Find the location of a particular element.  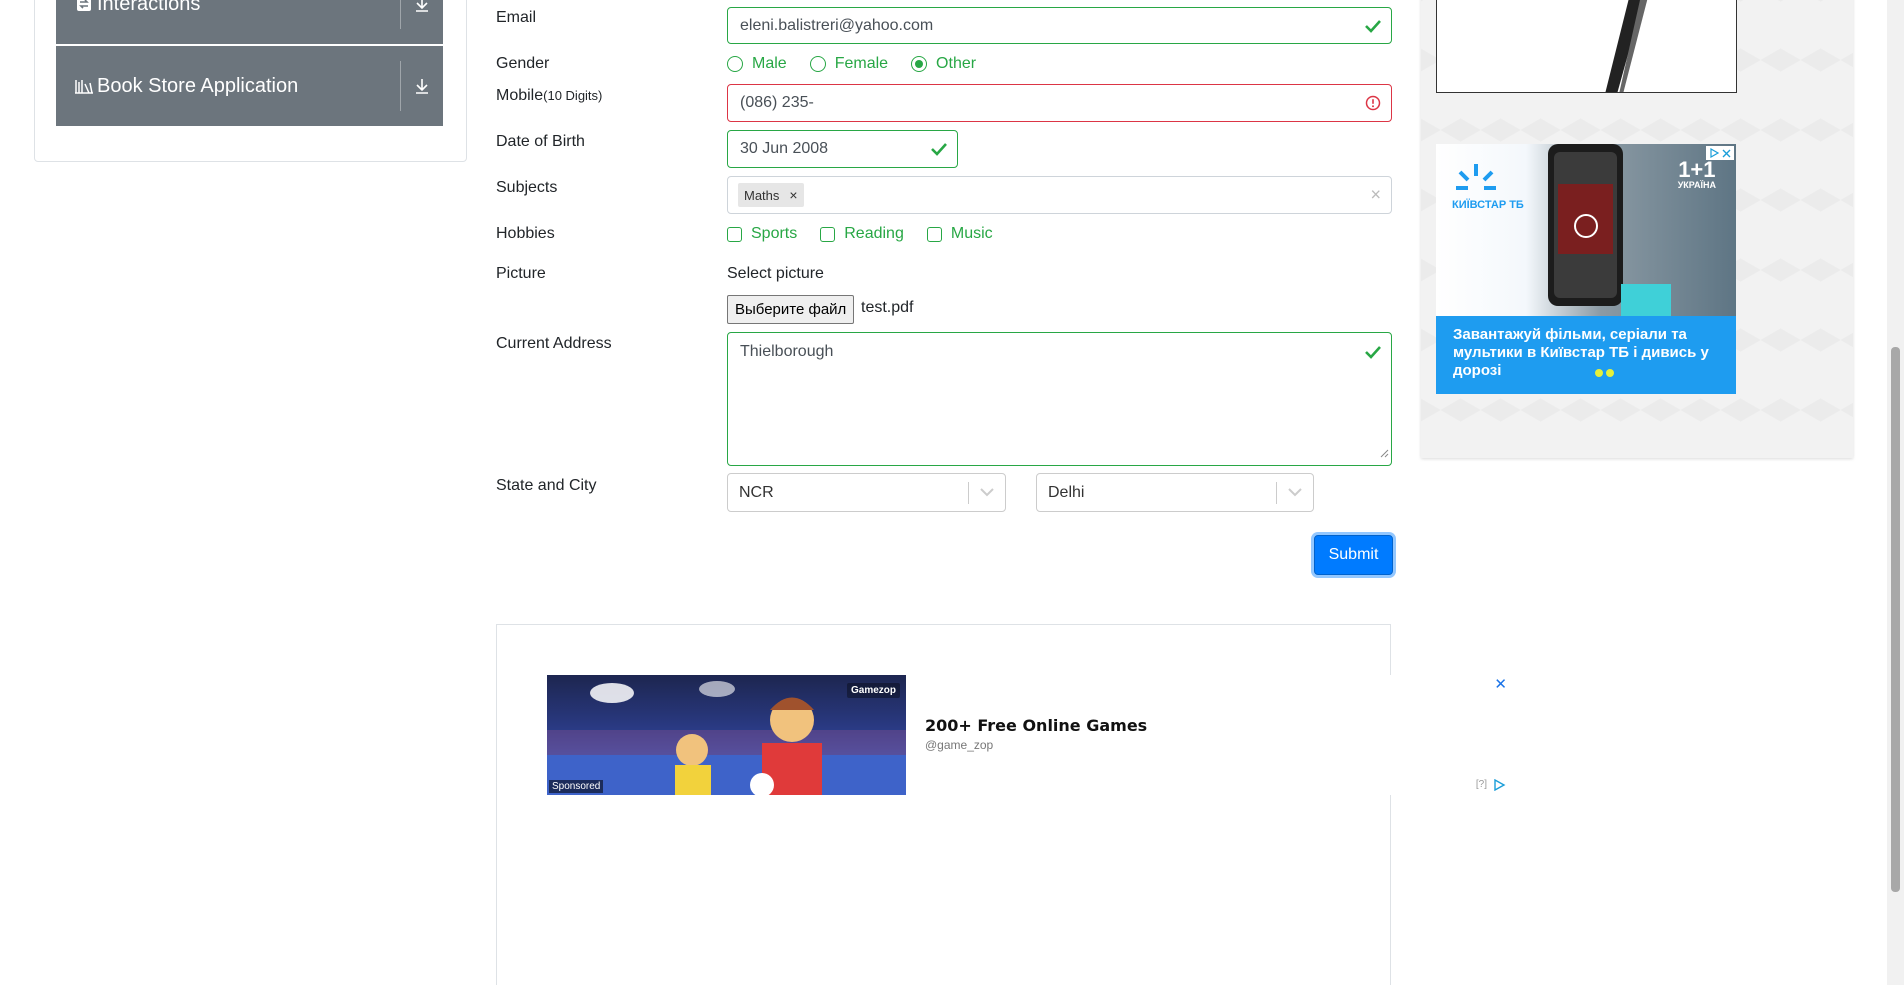

state-select: NCR is located at coordinates (866, 492).